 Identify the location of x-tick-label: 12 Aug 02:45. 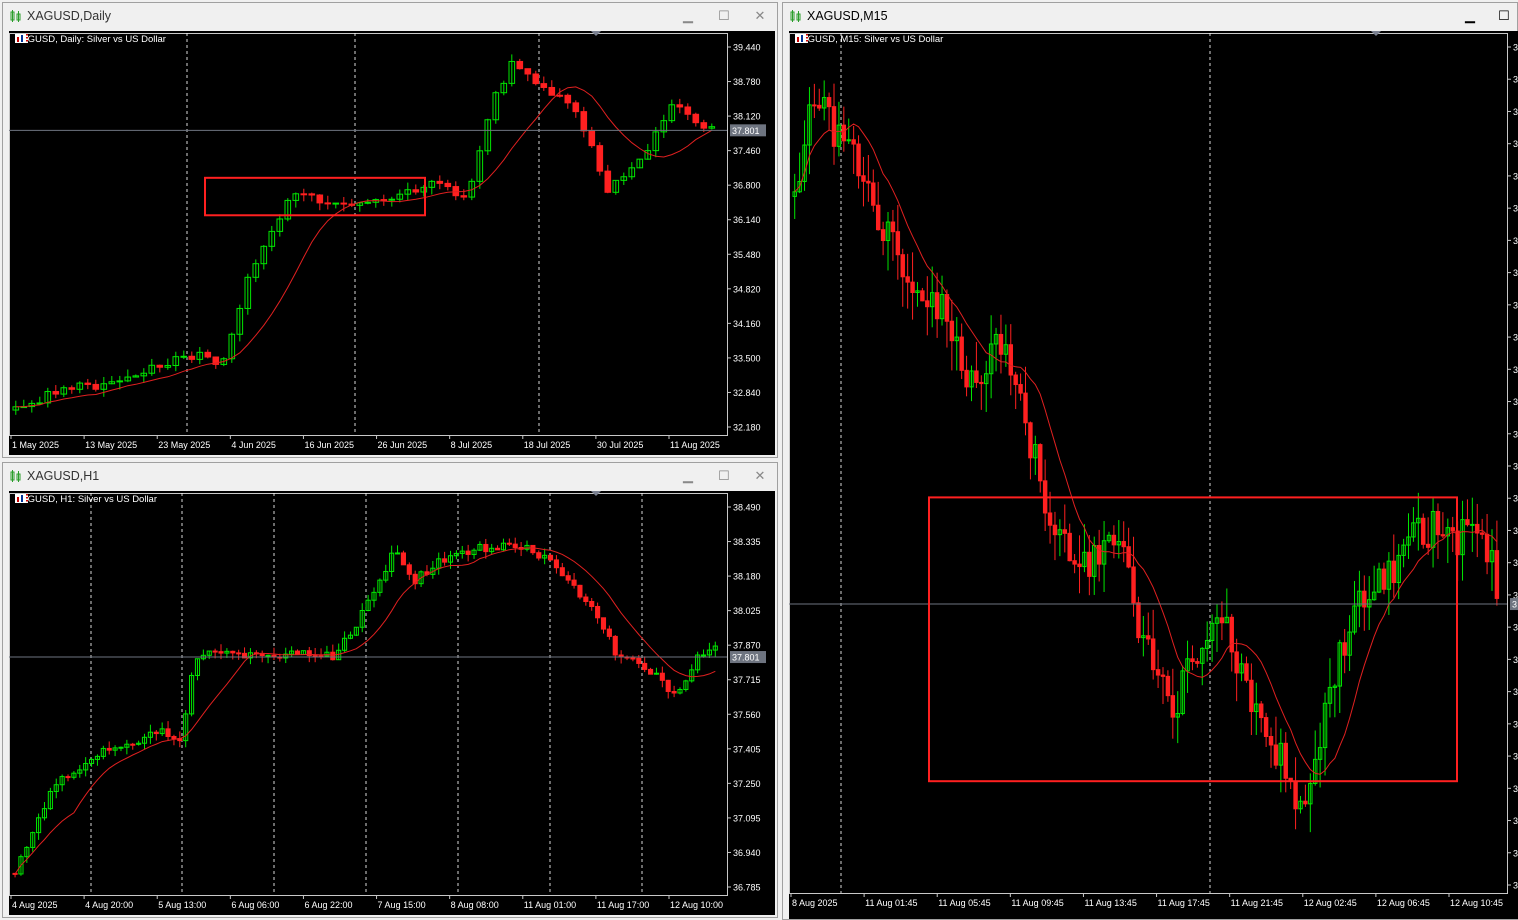
(1330, 903).